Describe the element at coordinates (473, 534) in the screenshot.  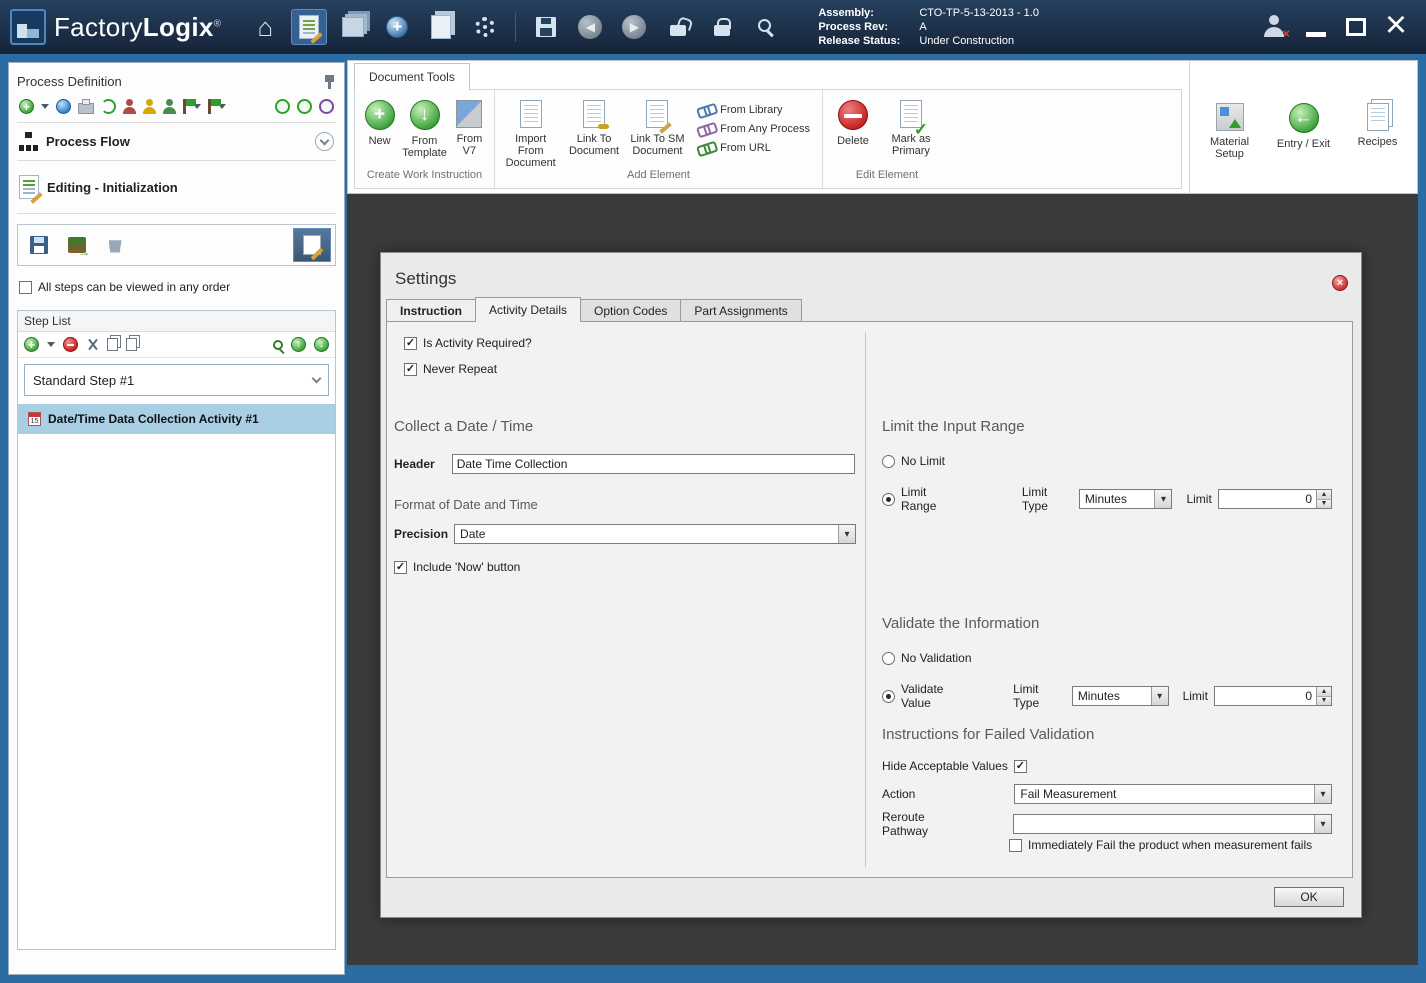
I see `precision-value: Date` at that location.